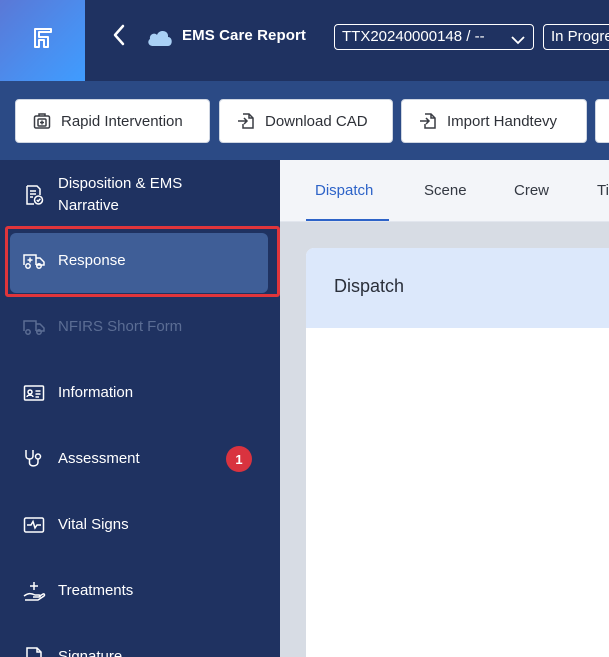 The height and width of the screenshot is (657, 609). I want to click on stethoscope-icon, so click(34, 459).